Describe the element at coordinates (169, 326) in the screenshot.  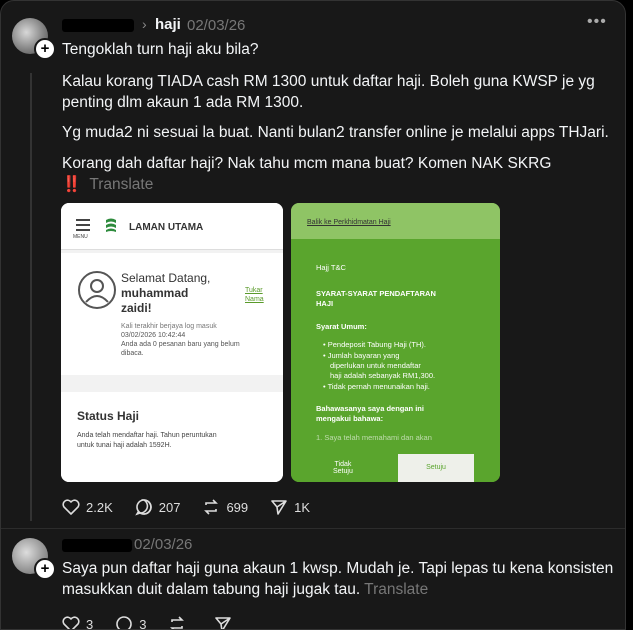
I see `last-login-label: Kali terakhir berjaya log masuk` at that location.